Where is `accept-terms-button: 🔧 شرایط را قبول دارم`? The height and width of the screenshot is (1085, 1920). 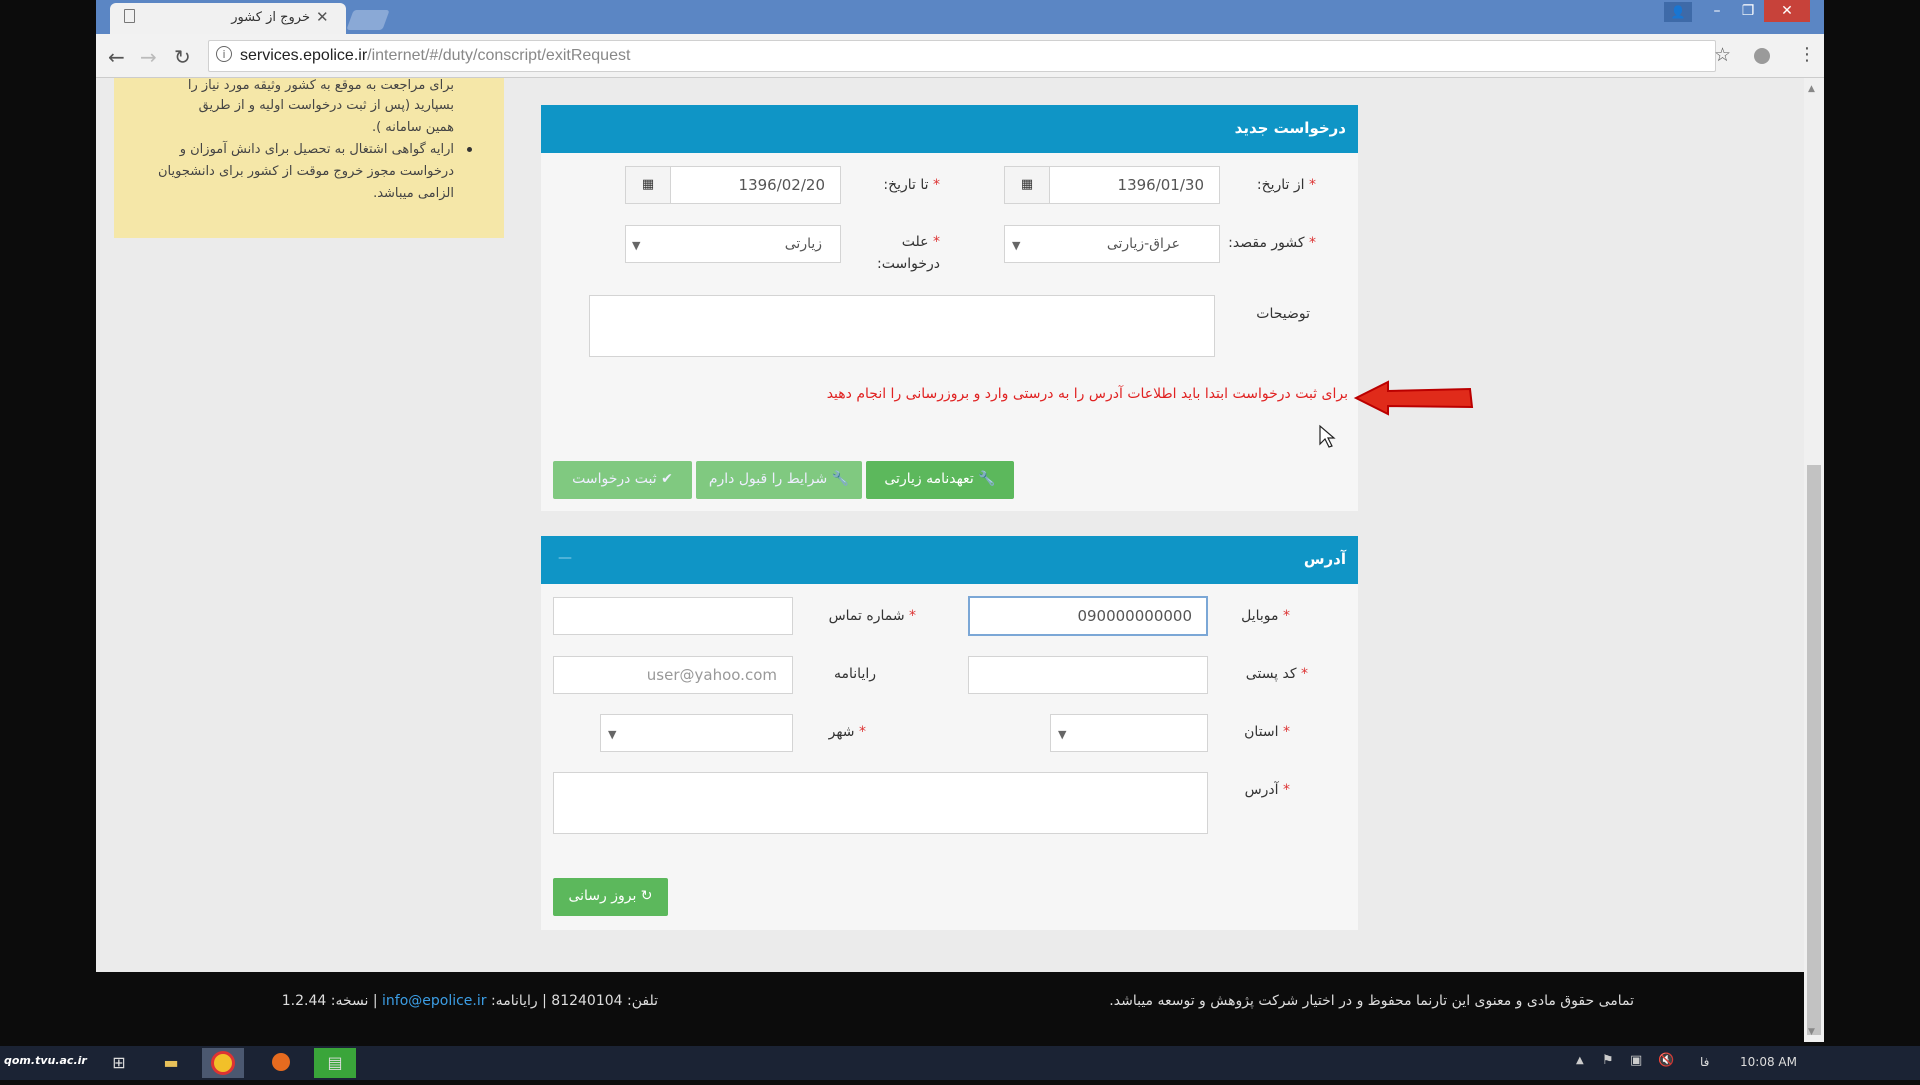
accept-terms-button: 🔧 شرایط را قبول دارم is located at coordinates (779, 480).